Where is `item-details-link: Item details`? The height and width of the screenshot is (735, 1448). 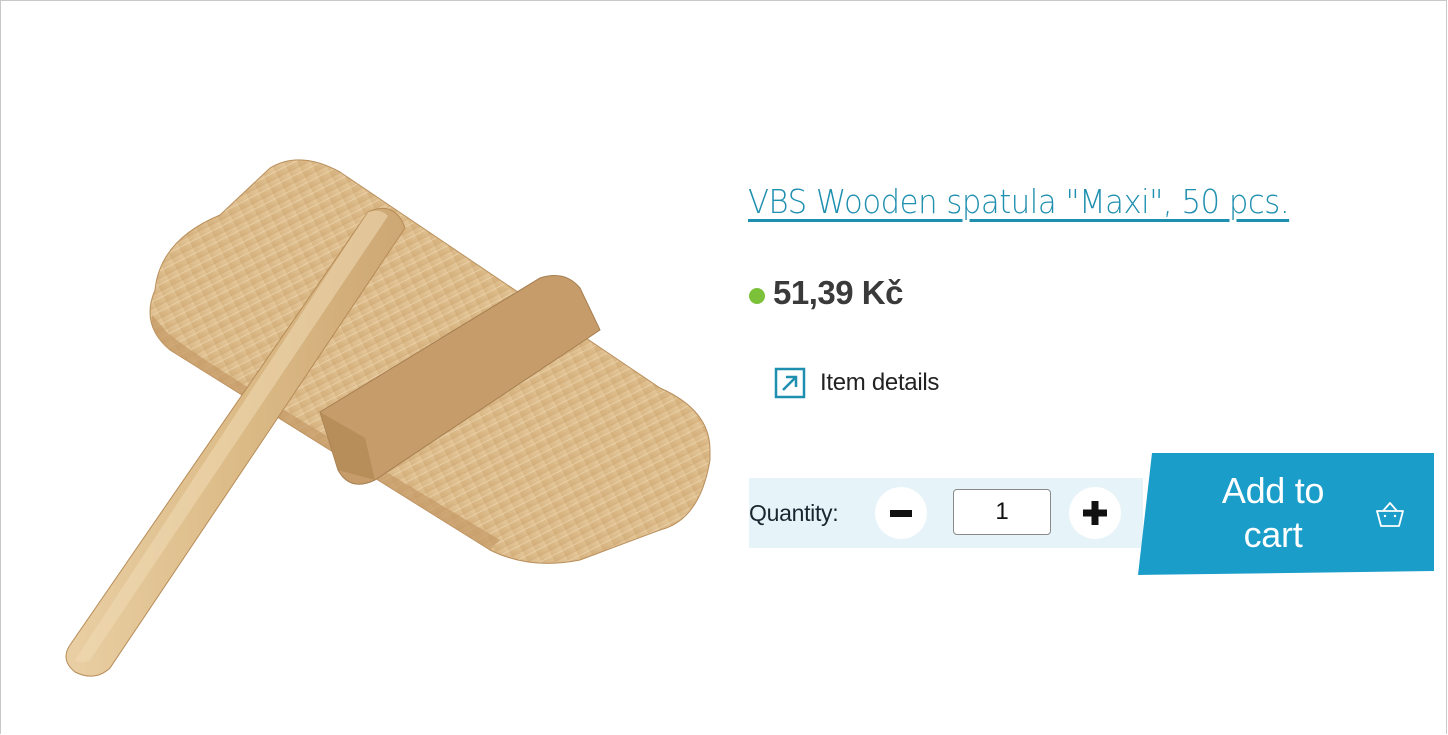 item-details-link: Item details is located at coordinates (856, 383).